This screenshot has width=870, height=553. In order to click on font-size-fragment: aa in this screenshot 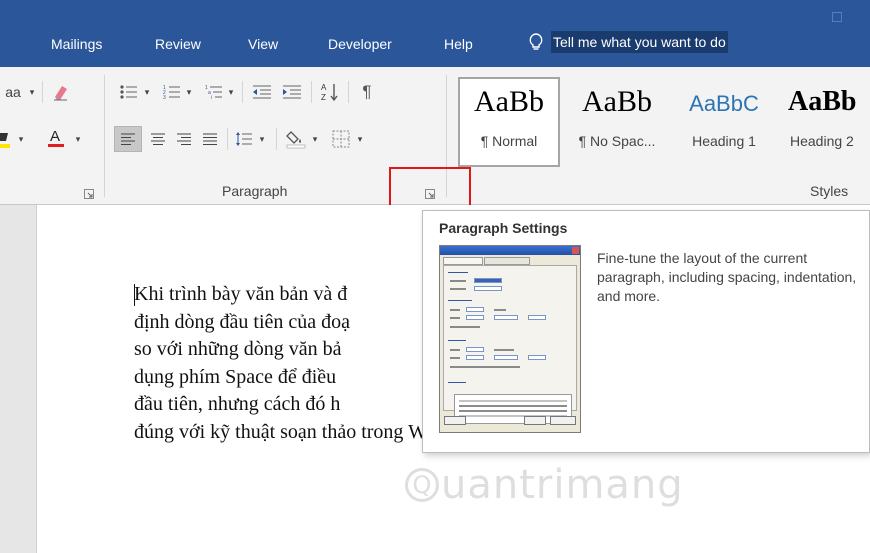, I will do `click(13, 92)`.